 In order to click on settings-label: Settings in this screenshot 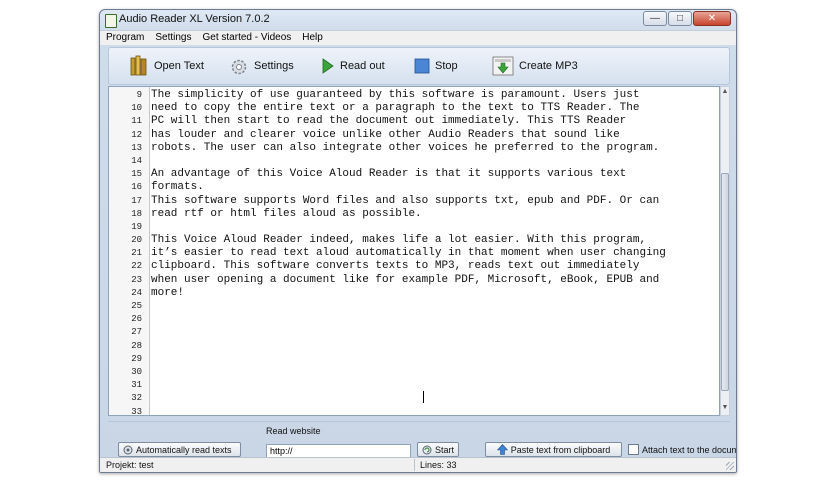, I will do `click(274, 66)`.